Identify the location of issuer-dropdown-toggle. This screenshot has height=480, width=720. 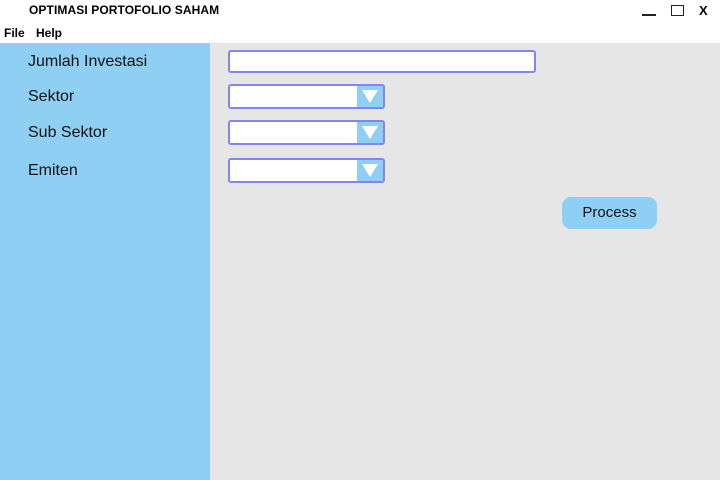
(370, 170).